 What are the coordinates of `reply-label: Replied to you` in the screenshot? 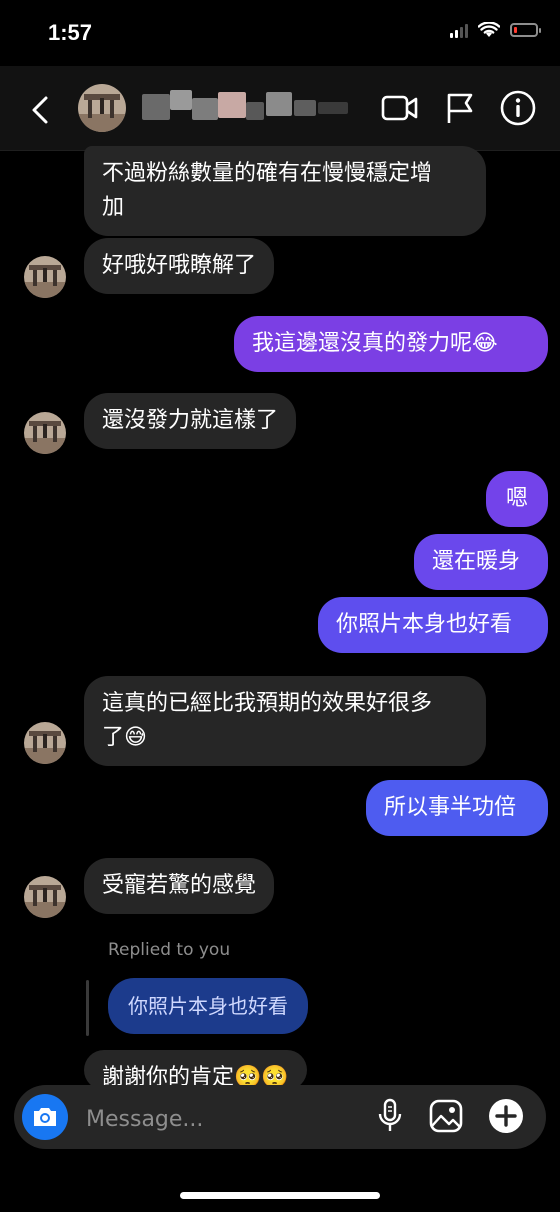 It's located at (169, 950).